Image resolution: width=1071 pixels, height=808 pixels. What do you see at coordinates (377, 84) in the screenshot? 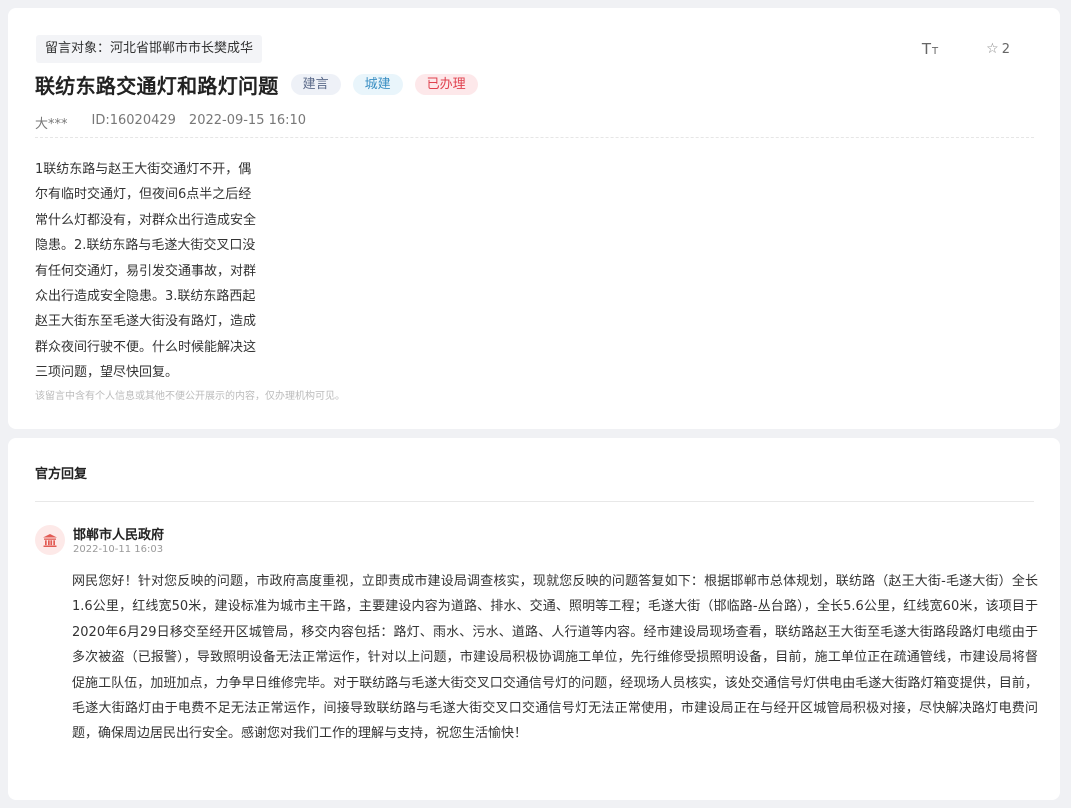
I see `field-tag: 城建` at bounding box center [377, 84].